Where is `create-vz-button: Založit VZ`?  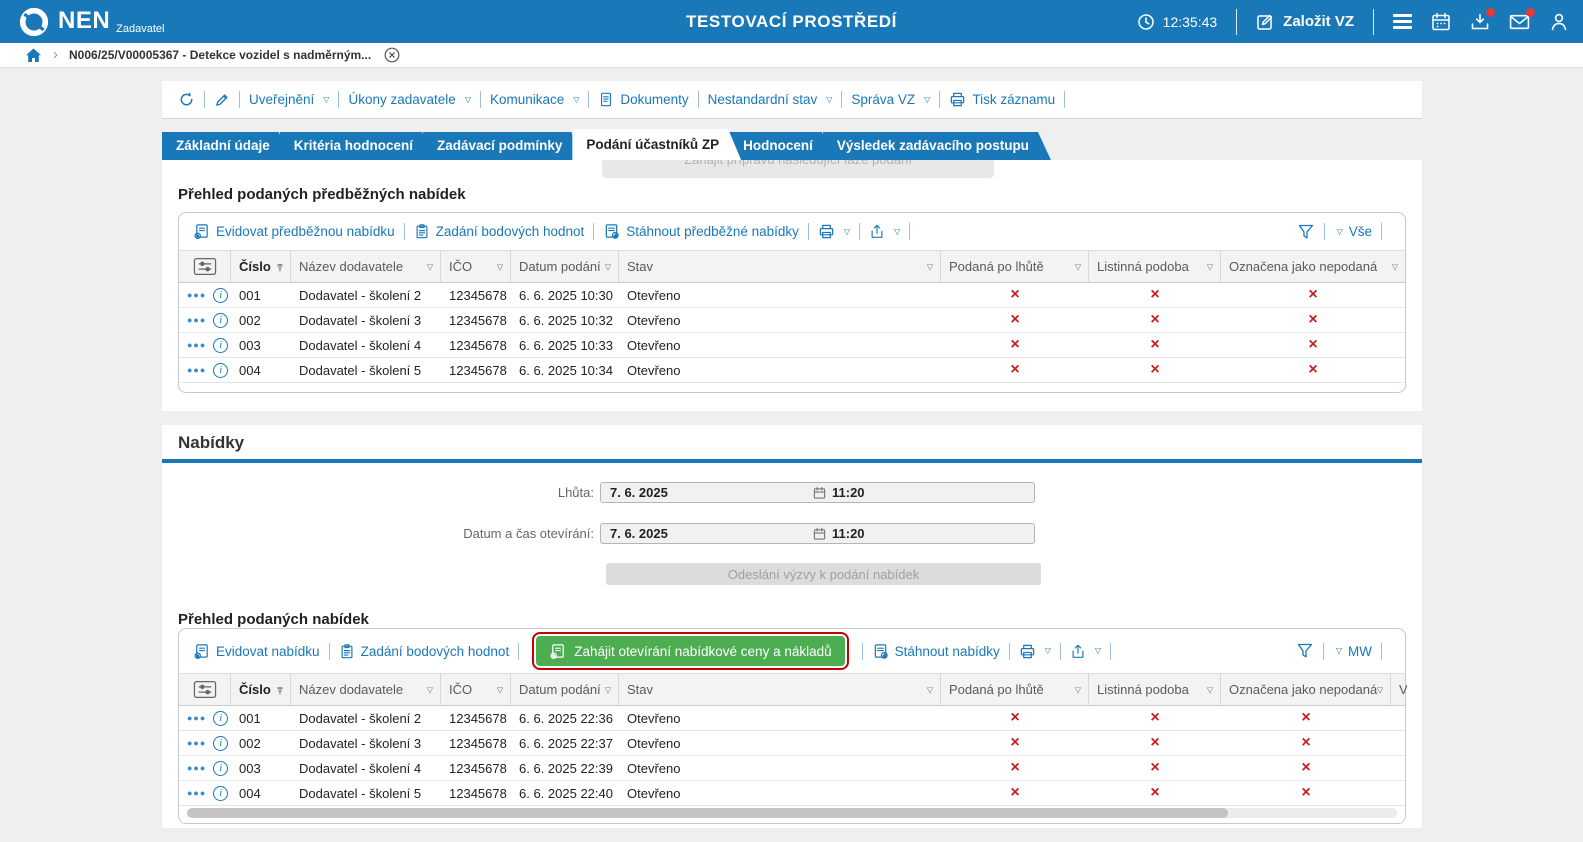 create-vz-button: Založit VZ is located at coordinates (1305, 21).